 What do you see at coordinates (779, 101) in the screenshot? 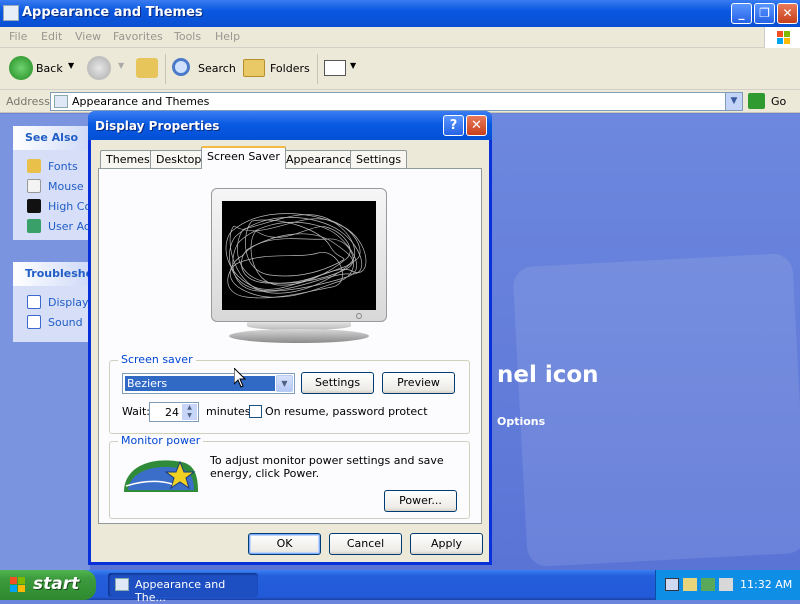
I see `go-label: Go` at bounding box center [779, 101].